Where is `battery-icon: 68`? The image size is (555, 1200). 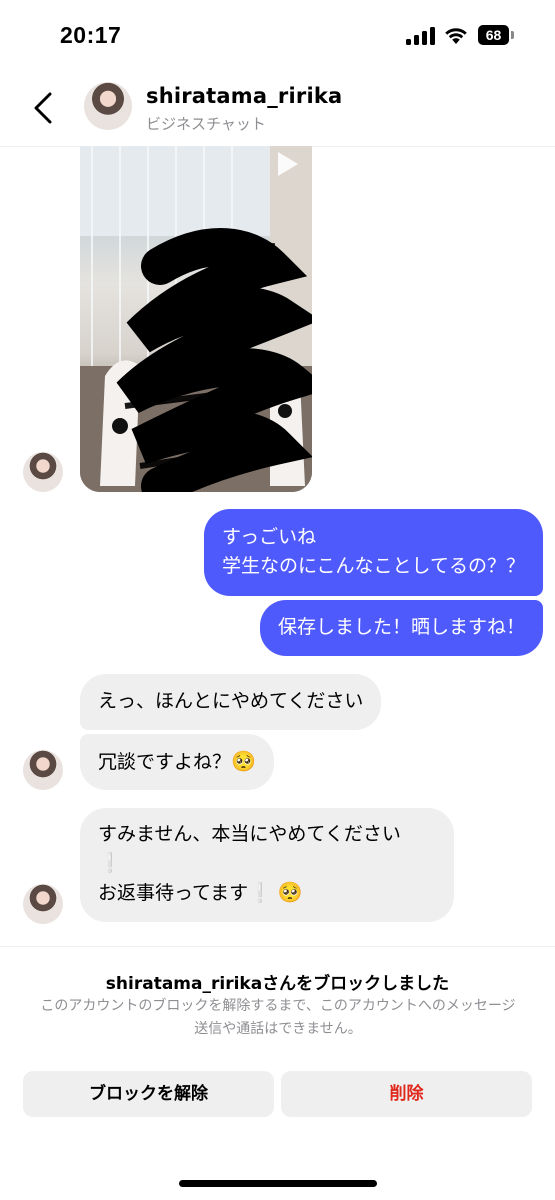
battery-icon: 68 is located at coordinates (496, 35).